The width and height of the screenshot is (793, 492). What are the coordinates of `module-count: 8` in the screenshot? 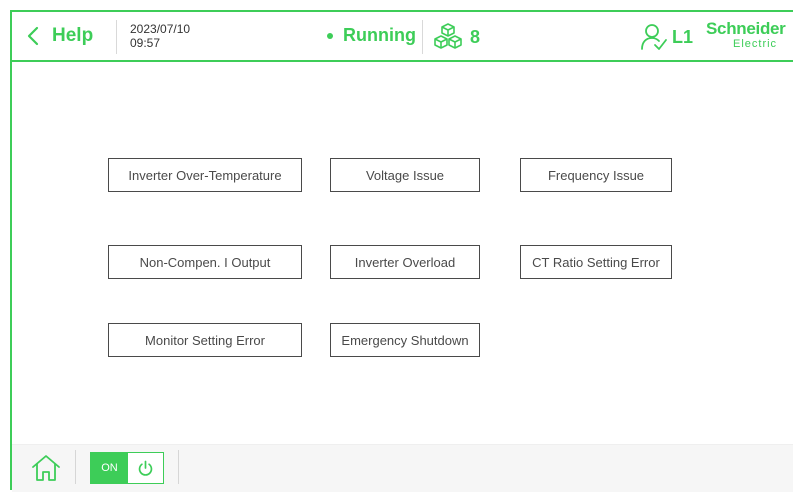 It's located at (456, 37).